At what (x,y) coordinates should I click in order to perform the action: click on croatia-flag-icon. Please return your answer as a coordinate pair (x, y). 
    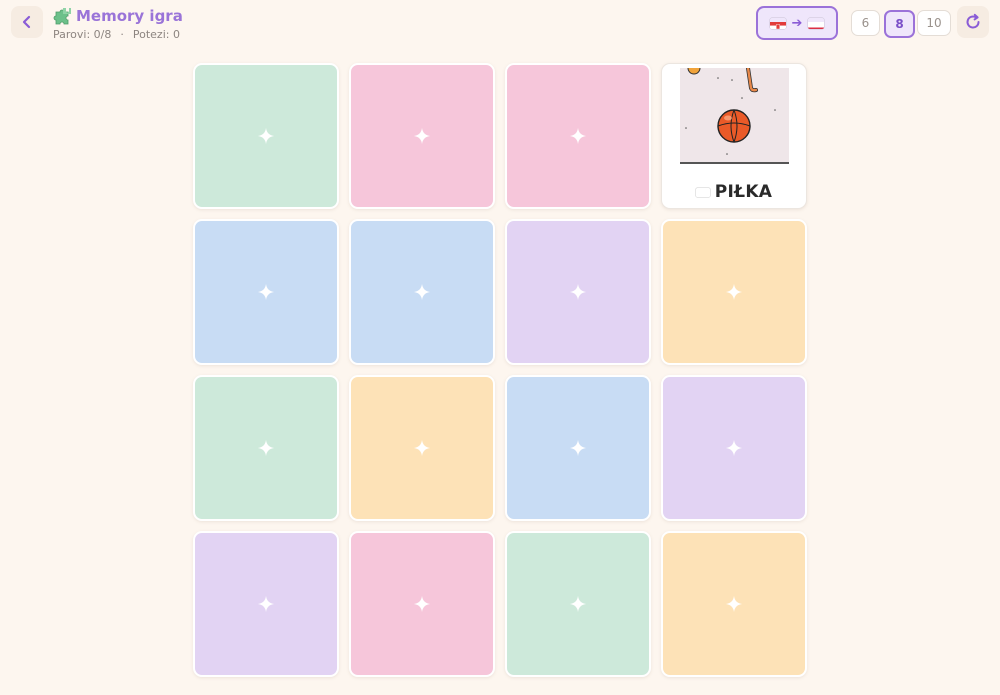
    Looking at the image, I should click on (777, 23).